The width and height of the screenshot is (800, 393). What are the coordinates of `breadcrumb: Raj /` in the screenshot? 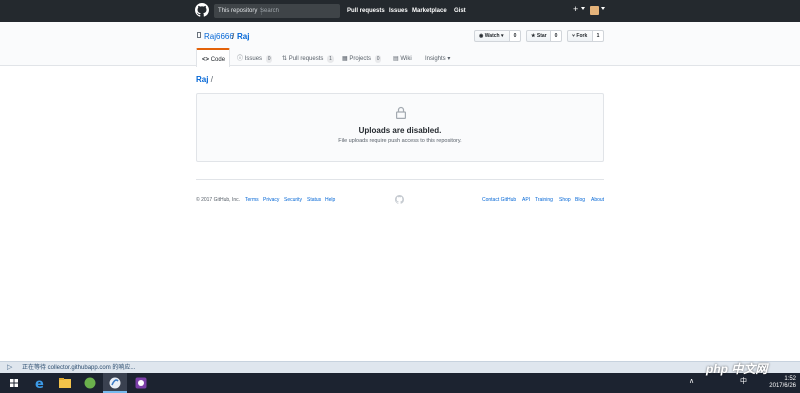 It's located at (204, 80).